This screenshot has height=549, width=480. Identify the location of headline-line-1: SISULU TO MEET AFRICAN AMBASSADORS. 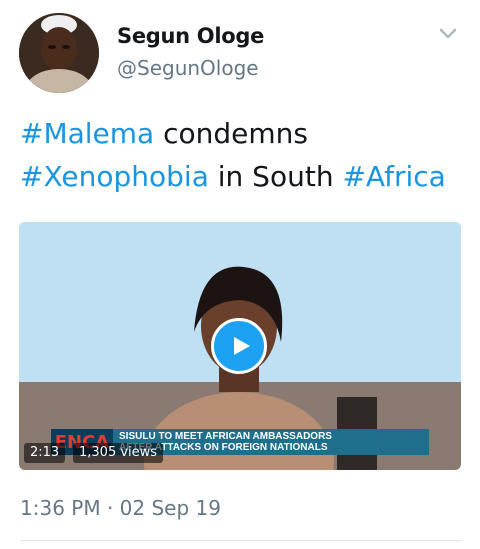
(225, 436).